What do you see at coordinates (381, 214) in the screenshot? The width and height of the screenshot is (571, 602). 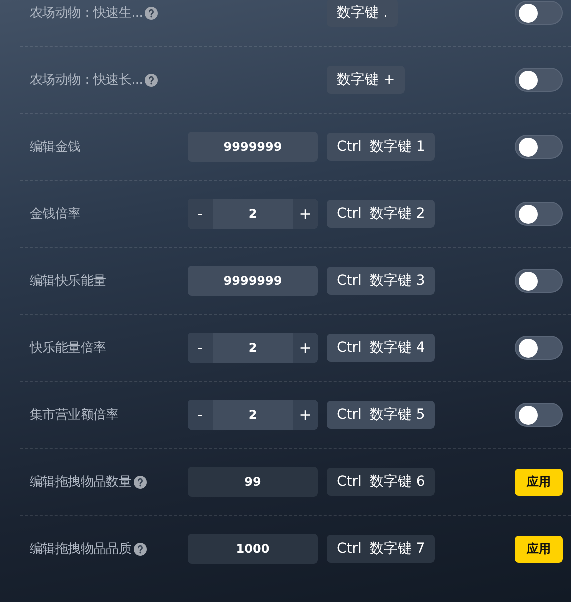 I see `hotkey-badge: Ctrl 数字键 2` at bounding box center [381, 214].